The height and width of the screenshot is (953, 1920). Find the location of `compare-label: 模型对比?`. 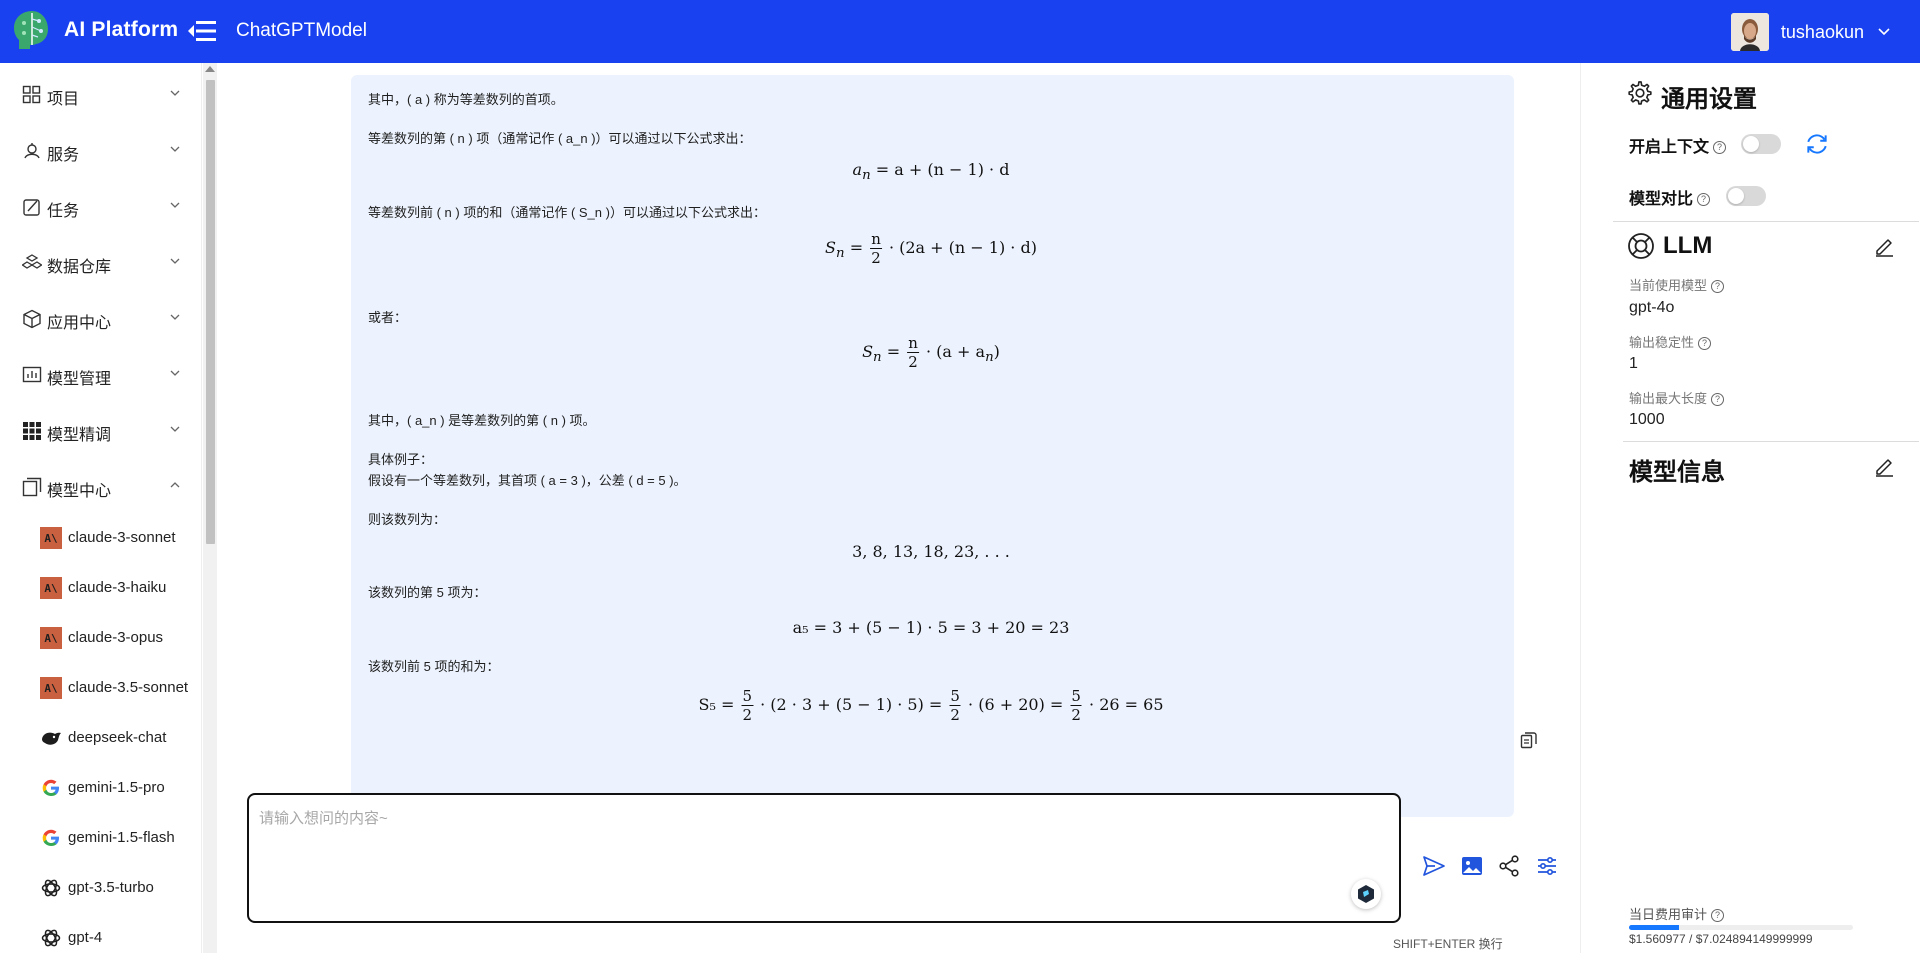

compare-label: 模型对比? is located at coordinates (1670, 197).